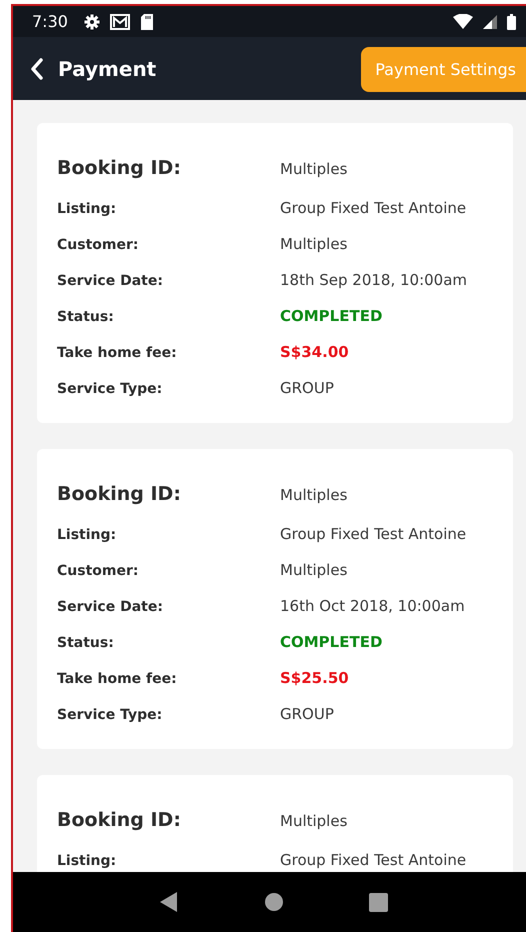 The width and height of the screenshot is (526, 932). What do you see at coordinates (374, 280) in the screenshot?
I see `field-value: 18th Sep 2018, 10:00am` at bounding box center [374, 280].